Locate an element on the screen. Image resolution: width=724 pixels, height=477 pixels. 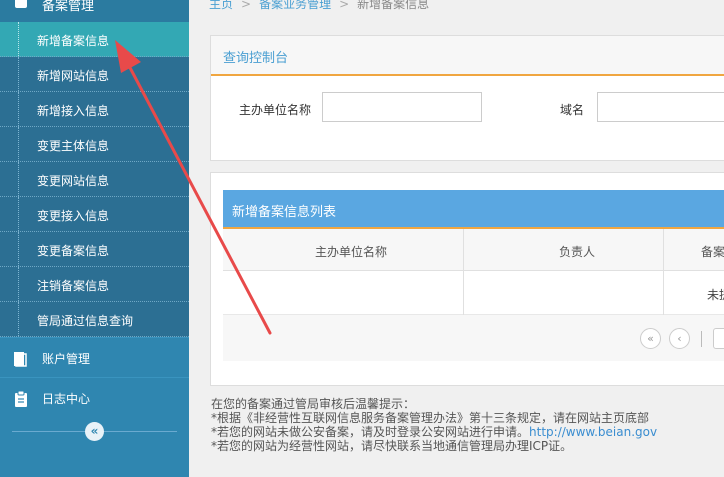
sidebar-item-add-access: 新增接入信息 is located at coordinates (94, 109).